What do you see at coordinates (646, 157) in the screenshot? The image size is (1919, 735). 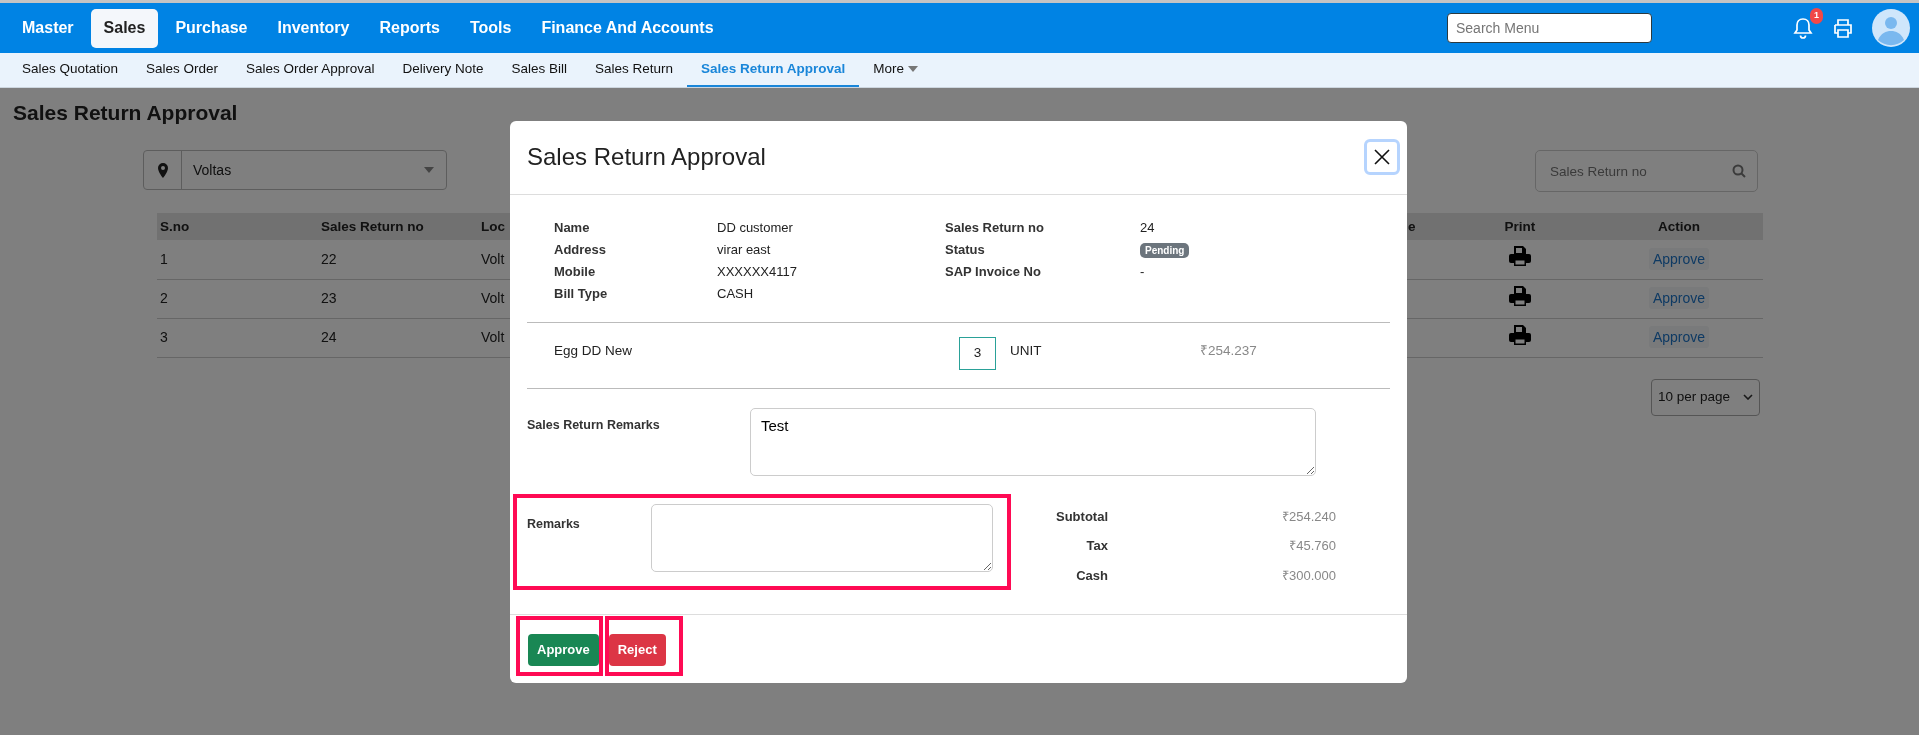 I see `modal-title: Sales Return Approval` at bounding box center [646, 157].